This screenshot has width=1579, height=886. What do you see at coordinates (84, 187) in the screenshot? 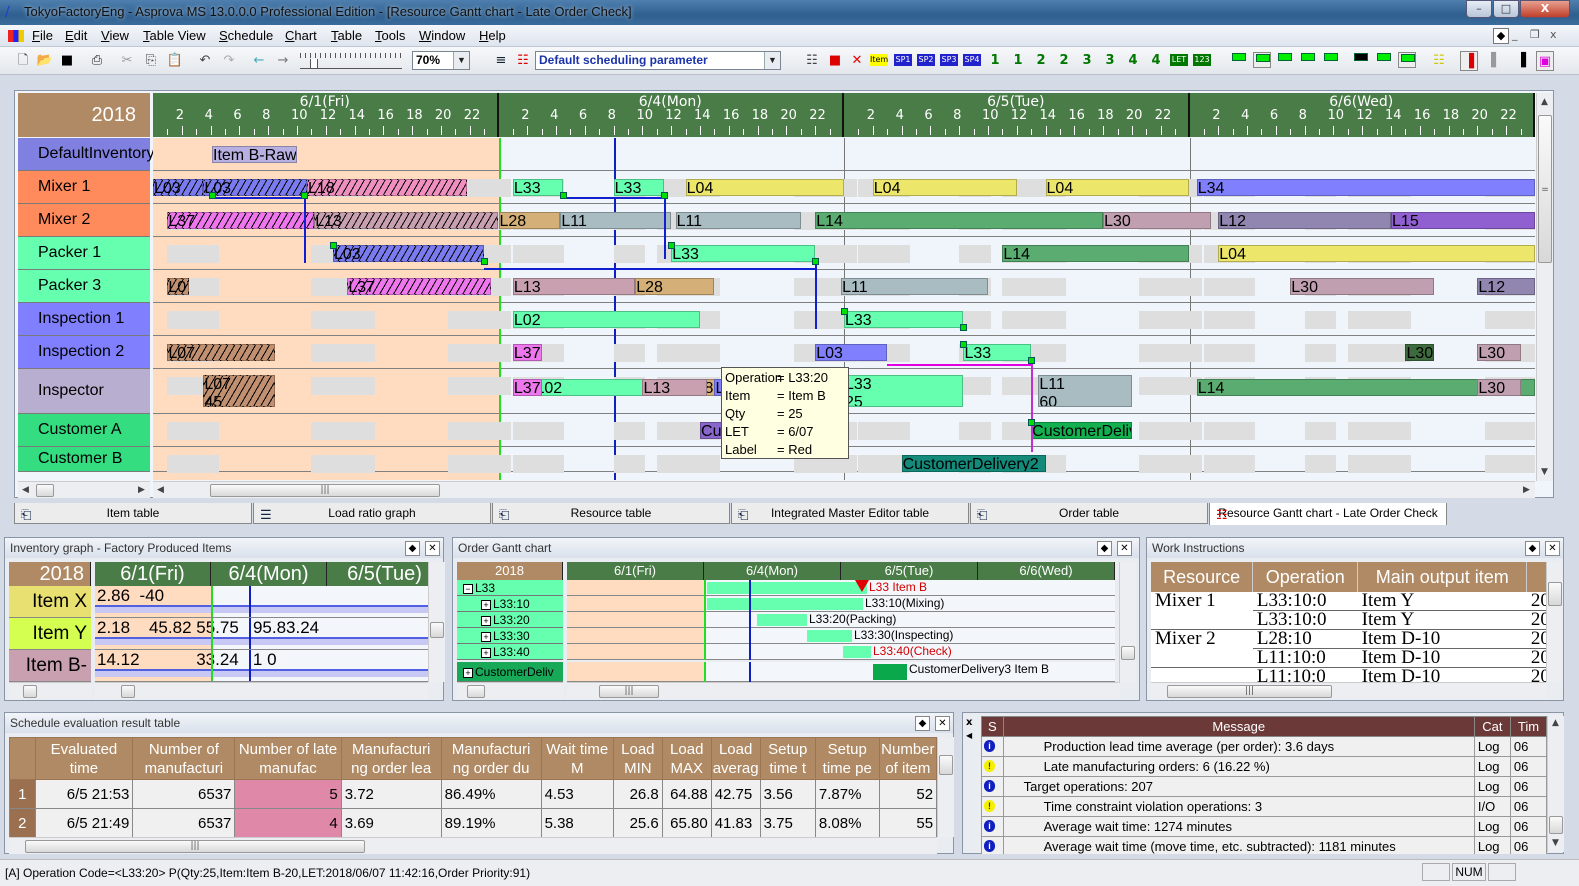
I see `resource-label: Mixer 1` at bounding box center [84, 187].